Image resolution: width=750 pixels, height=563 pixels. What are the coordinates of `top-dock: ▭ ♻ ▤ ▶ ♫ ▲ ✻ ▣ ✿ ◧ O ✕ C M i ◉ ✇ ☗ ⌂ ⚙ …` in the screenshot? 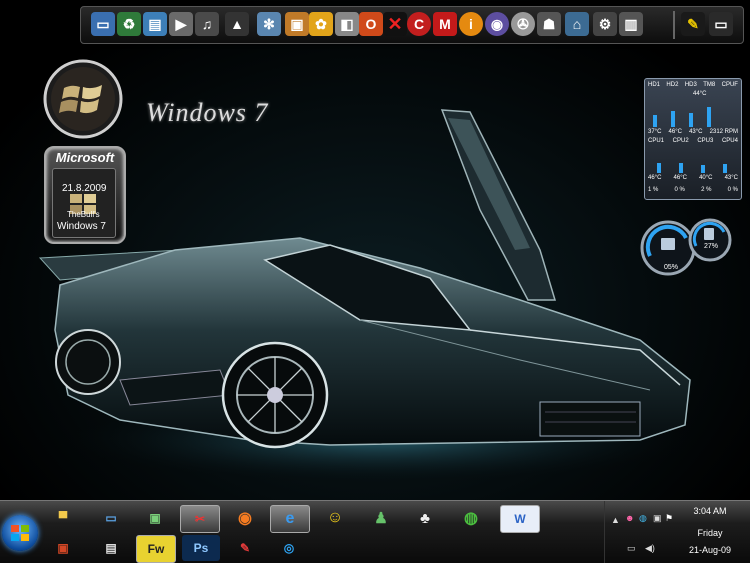 It's located at (412, 25).